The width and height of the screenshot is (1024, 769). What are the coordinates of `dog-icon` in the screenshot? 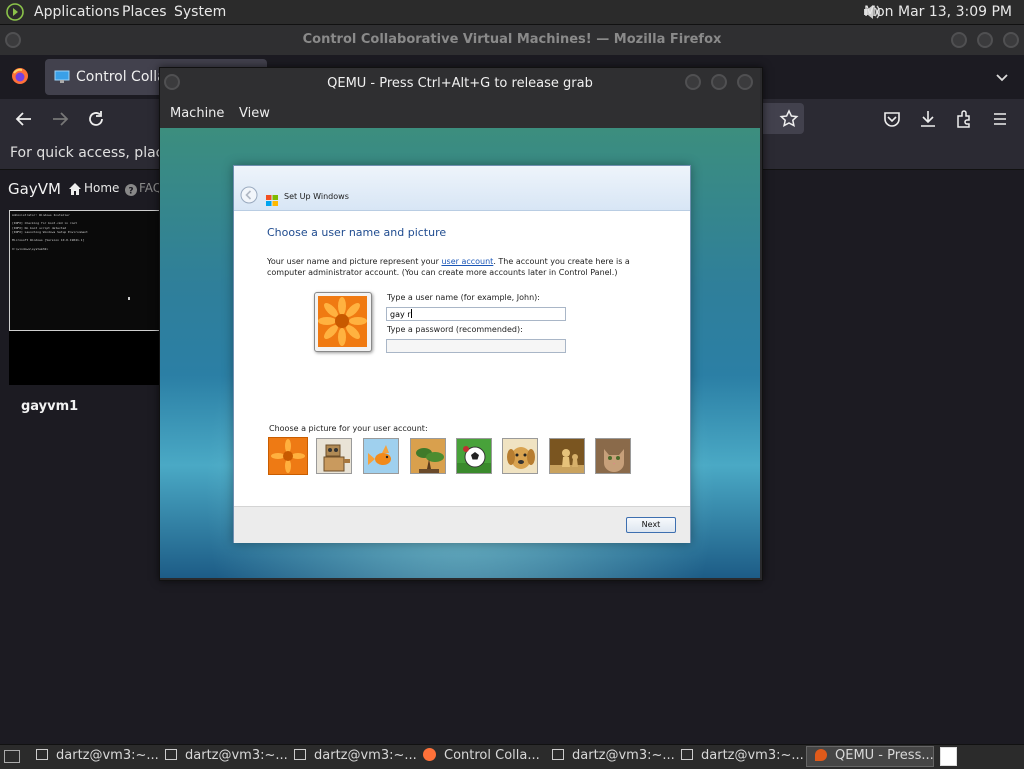 It's located at (520, 456).